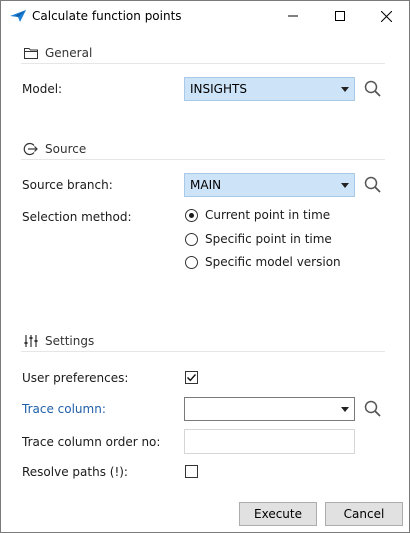 The height and width of the screenshot is (533, 410). What do you see at coordinates (373, 409) in the screenshot?
I see `trace-column-search-icon` at bounding box center [373, 409].